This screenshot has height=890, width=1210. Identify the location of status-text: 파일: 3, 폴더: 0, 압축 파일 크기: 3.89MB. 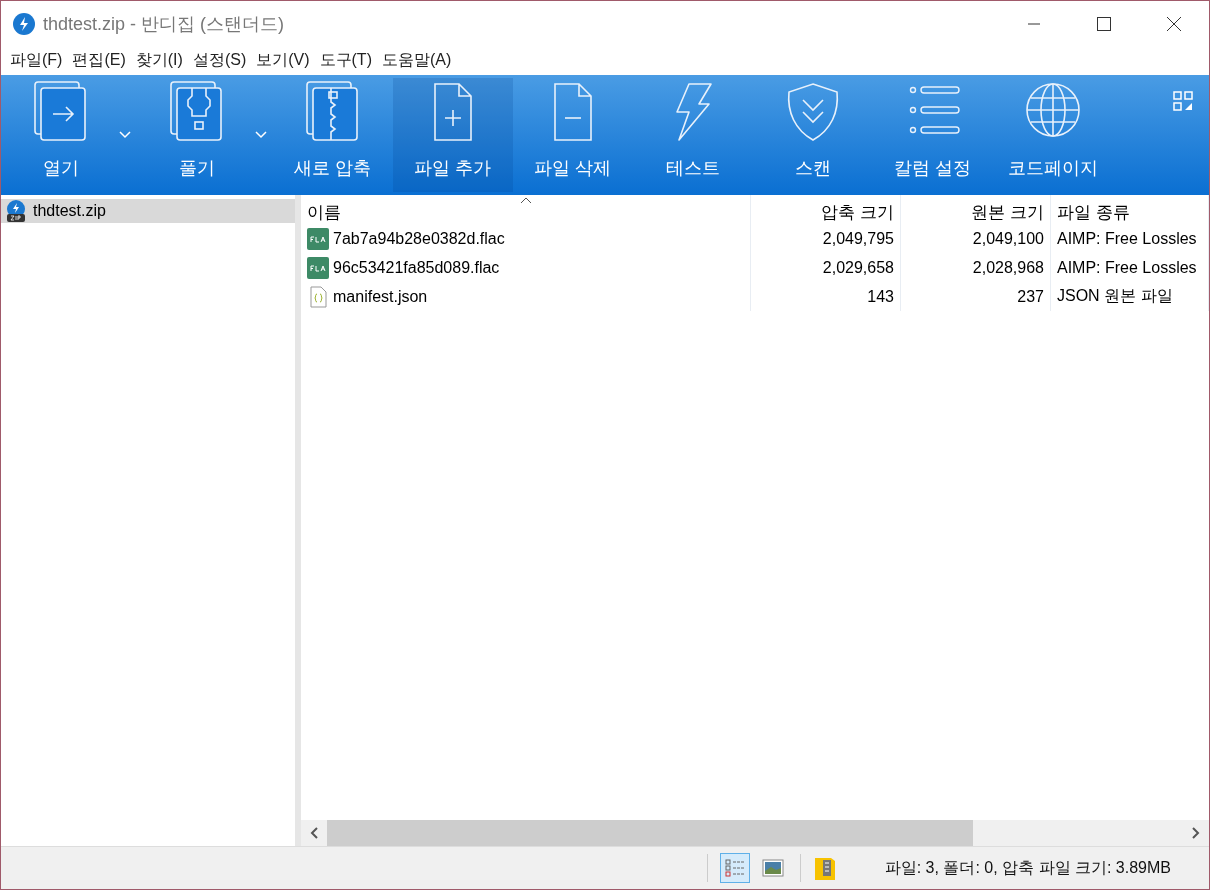
(1027, 867).